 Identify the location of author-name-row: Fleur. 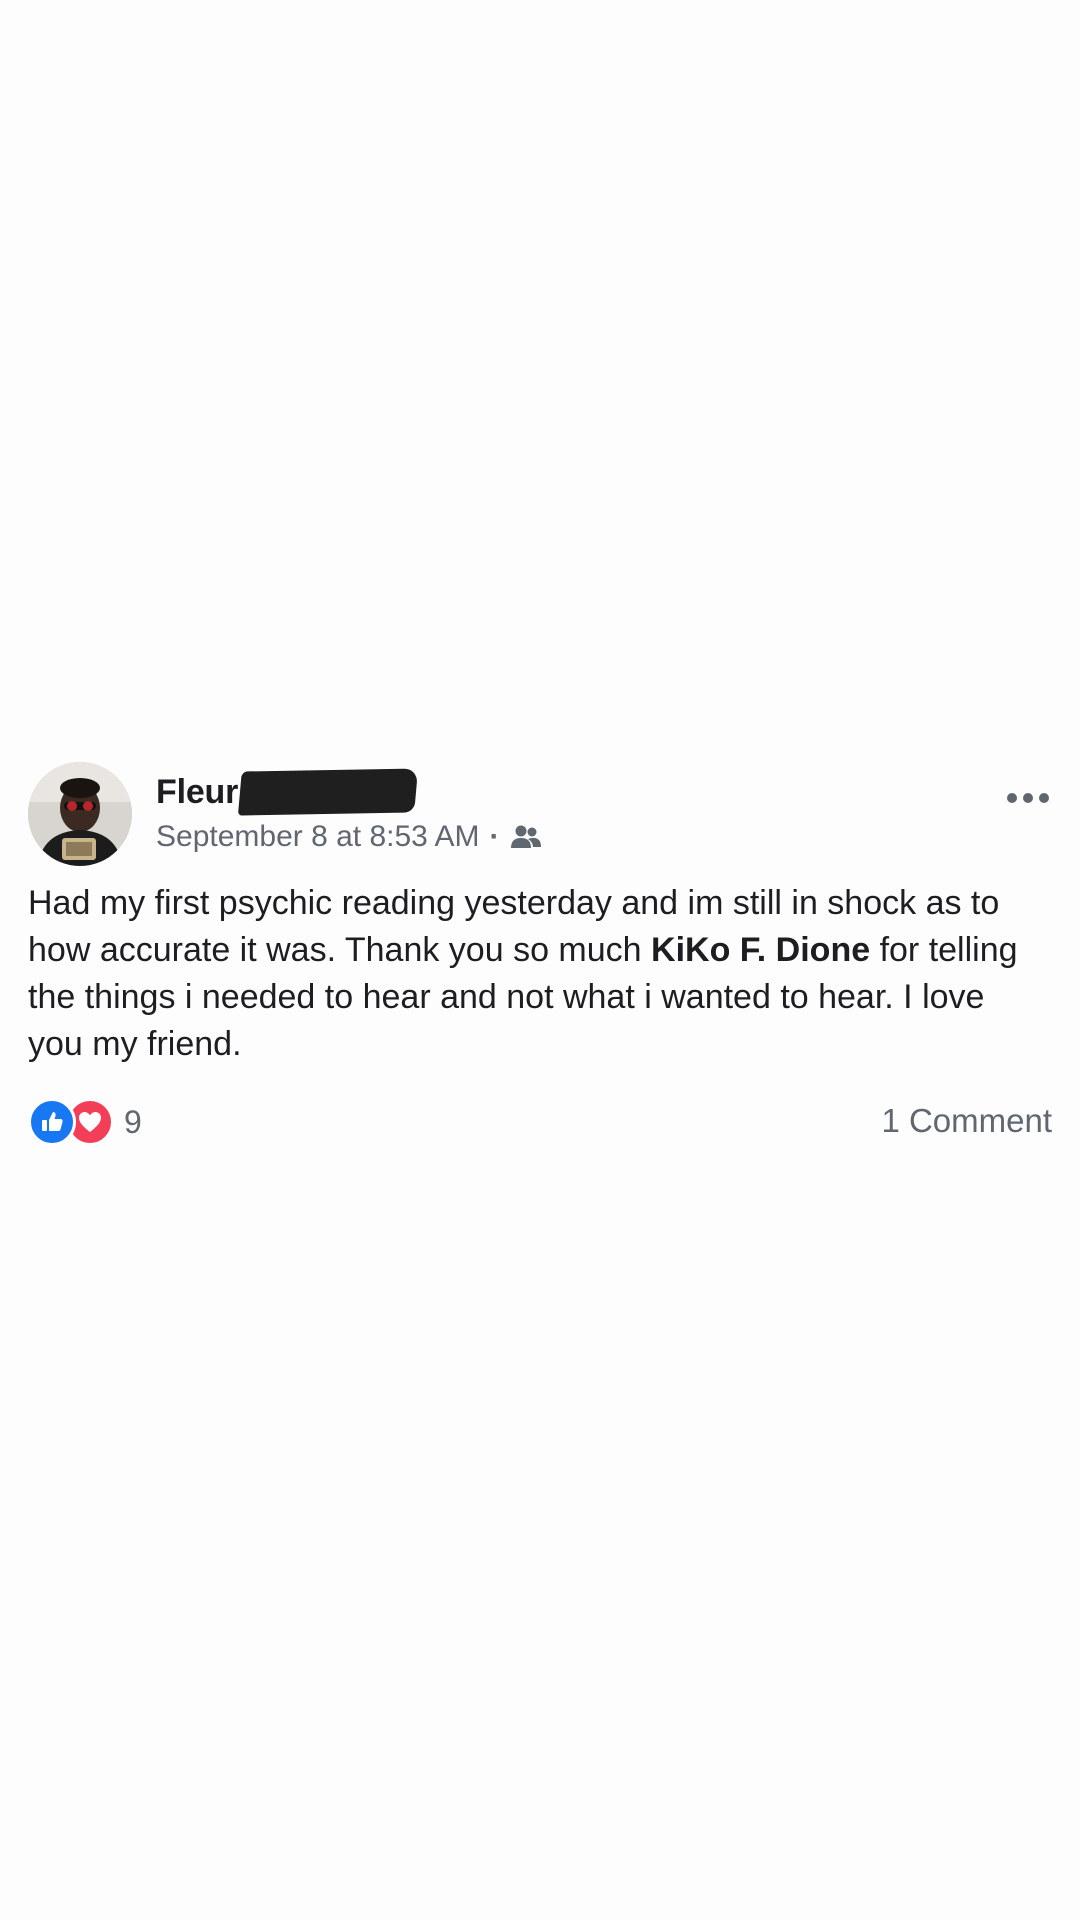
(287, 792).